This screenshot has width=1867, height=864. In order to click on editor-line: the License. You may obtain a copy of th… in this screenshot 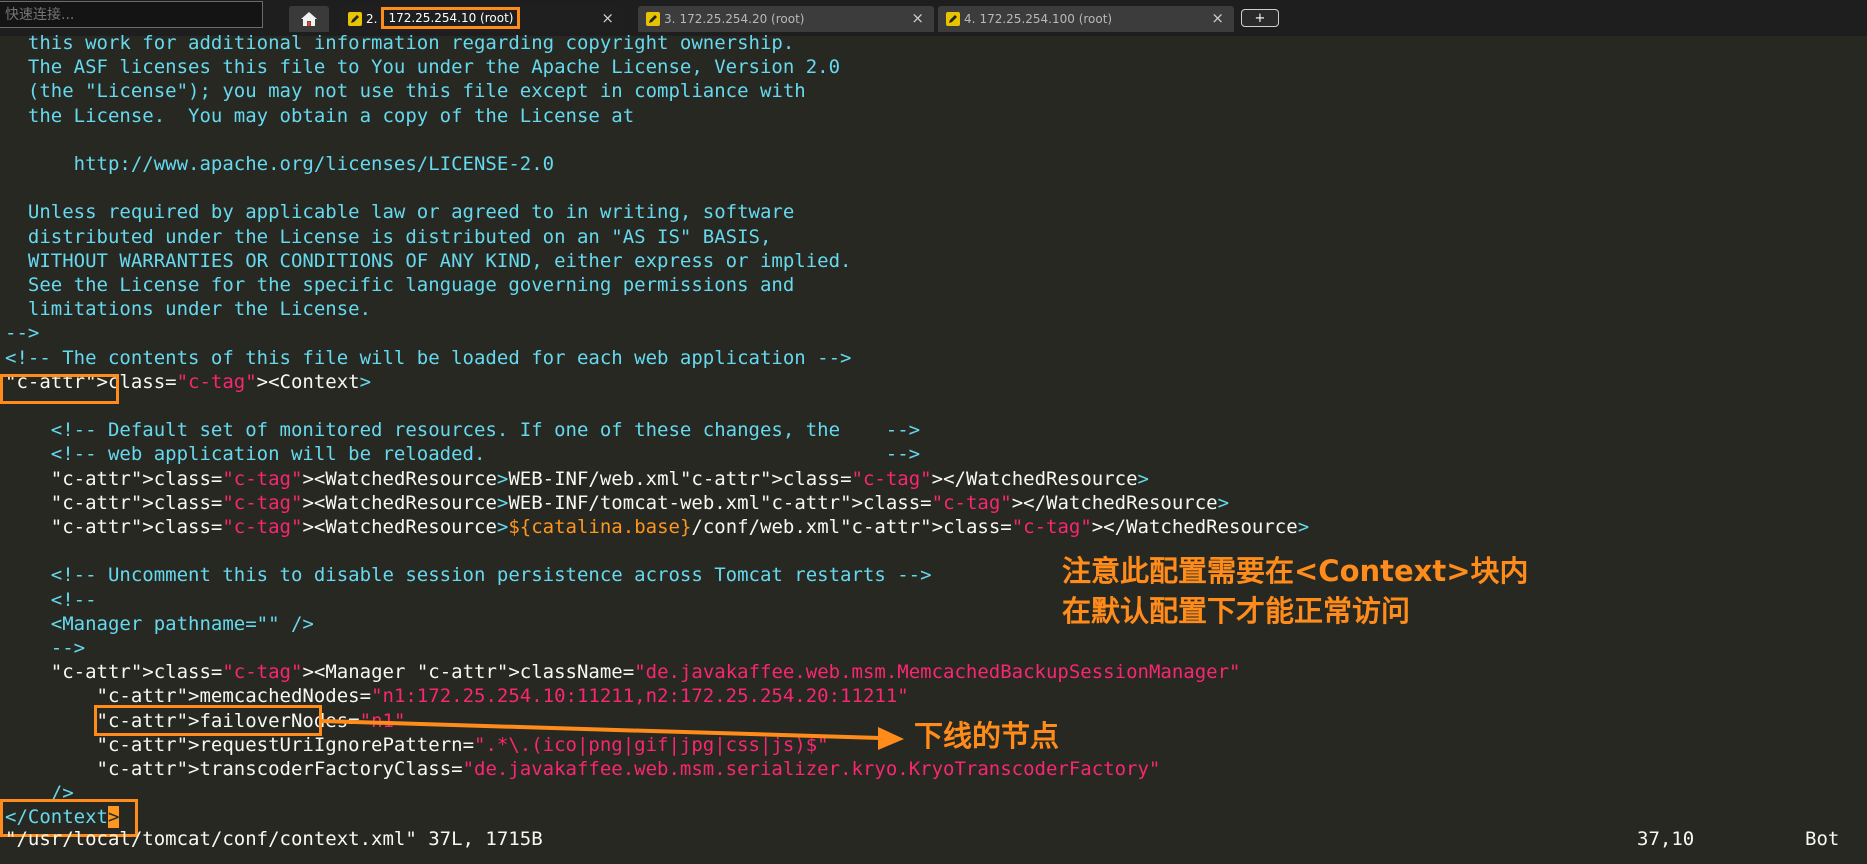, I will do `click(320, 115)`.